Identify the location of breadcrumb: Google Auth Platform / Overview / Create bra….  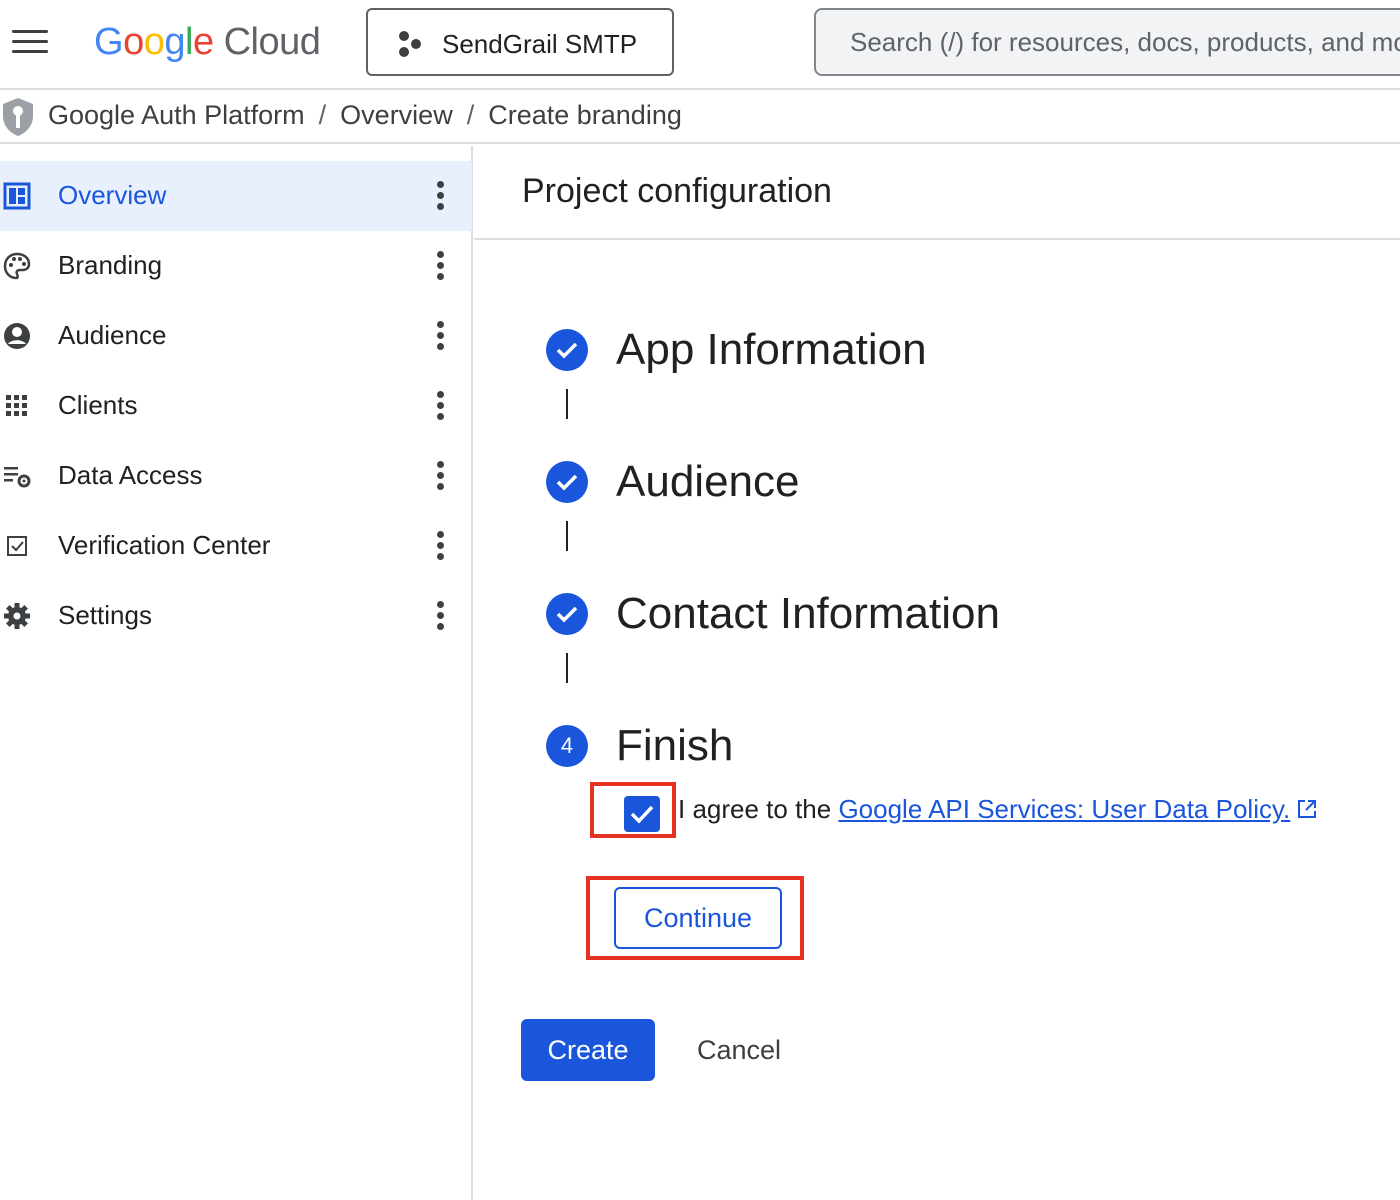
(700, 118).